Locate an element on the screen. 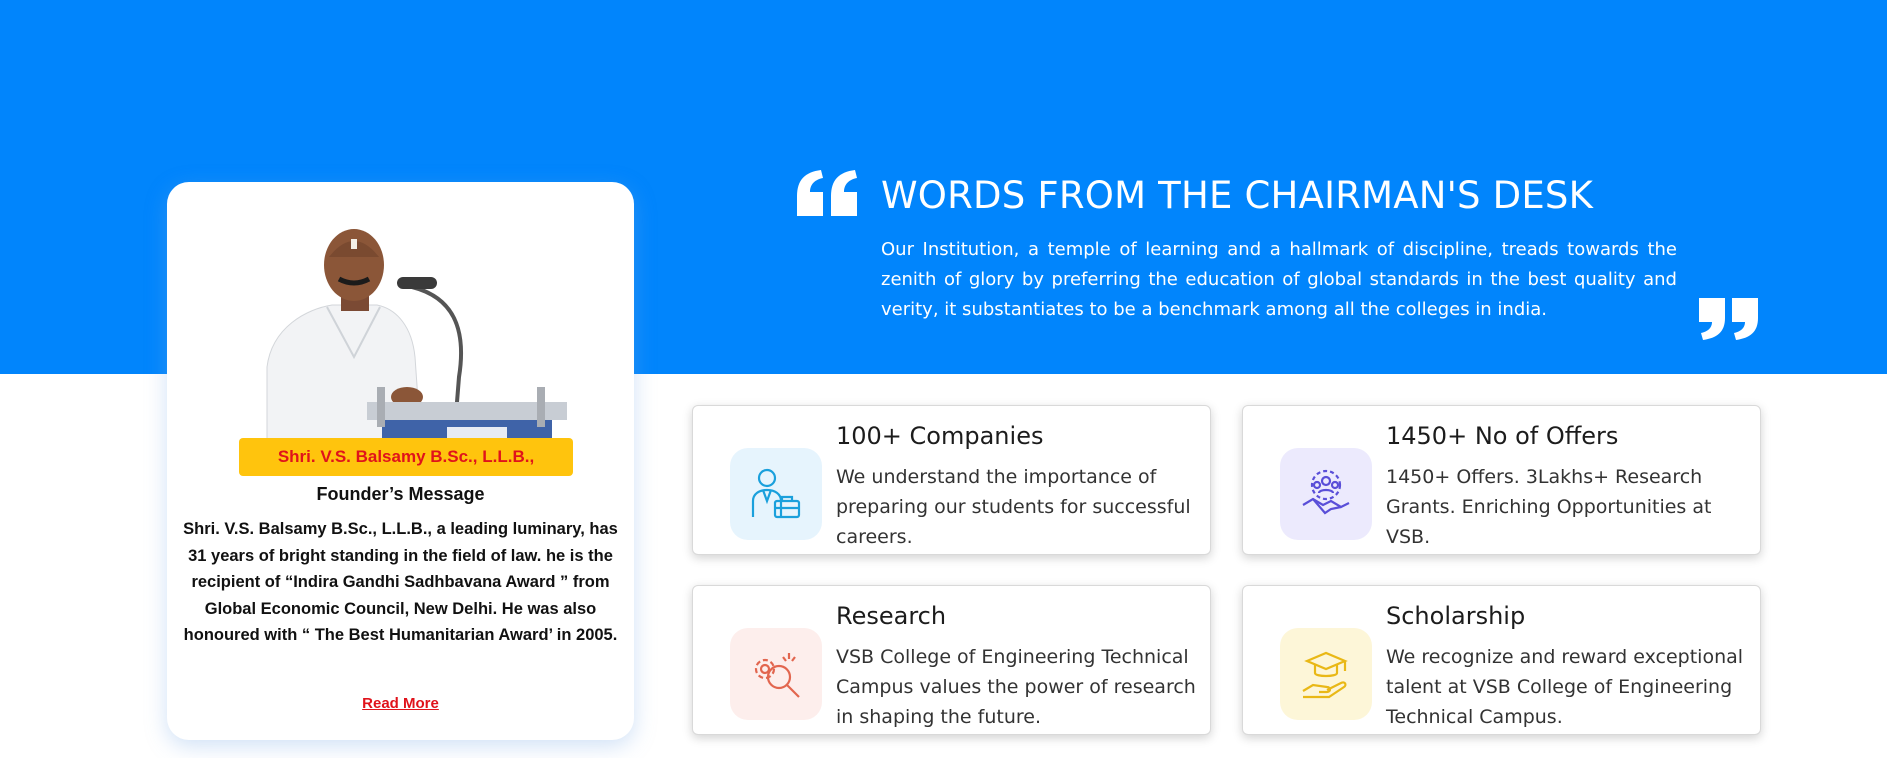  graduation-cap-hand-icon is located at coordinates (1325, 675).